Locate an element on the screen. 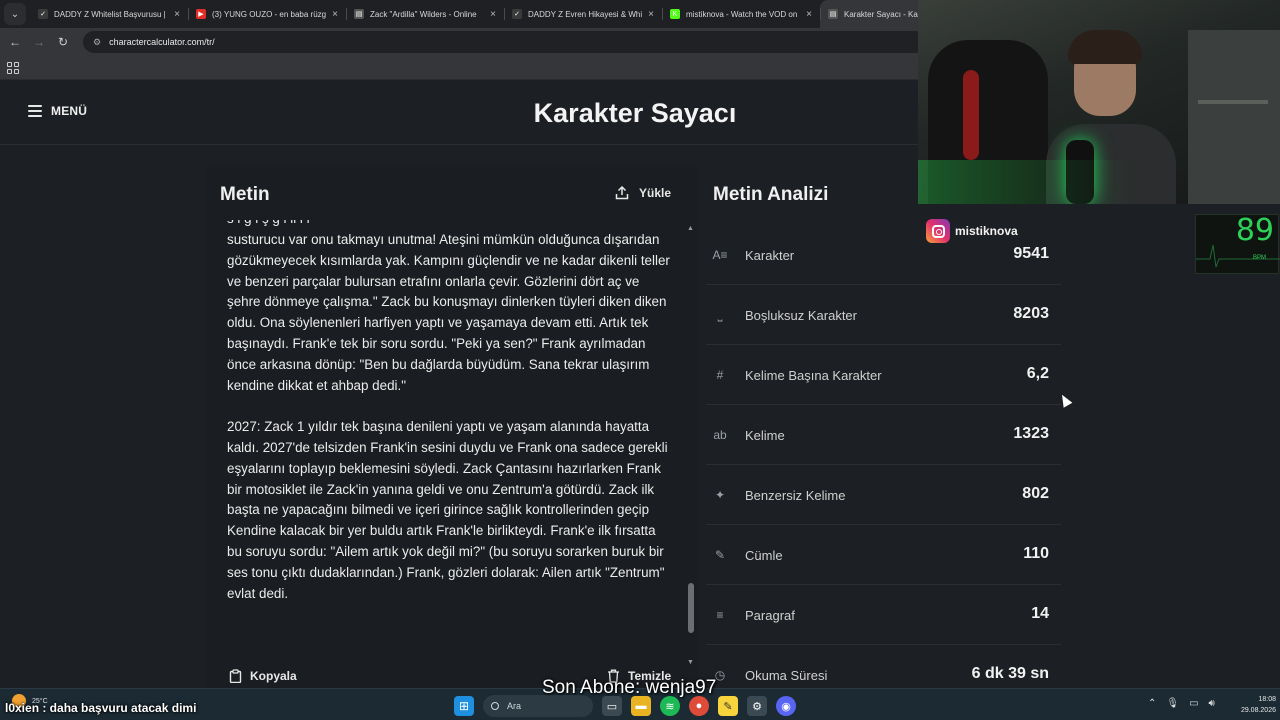 The width and height of the screenshot is (1280, 720). discord-icon: ◉ is located at coordinates (786, 706).